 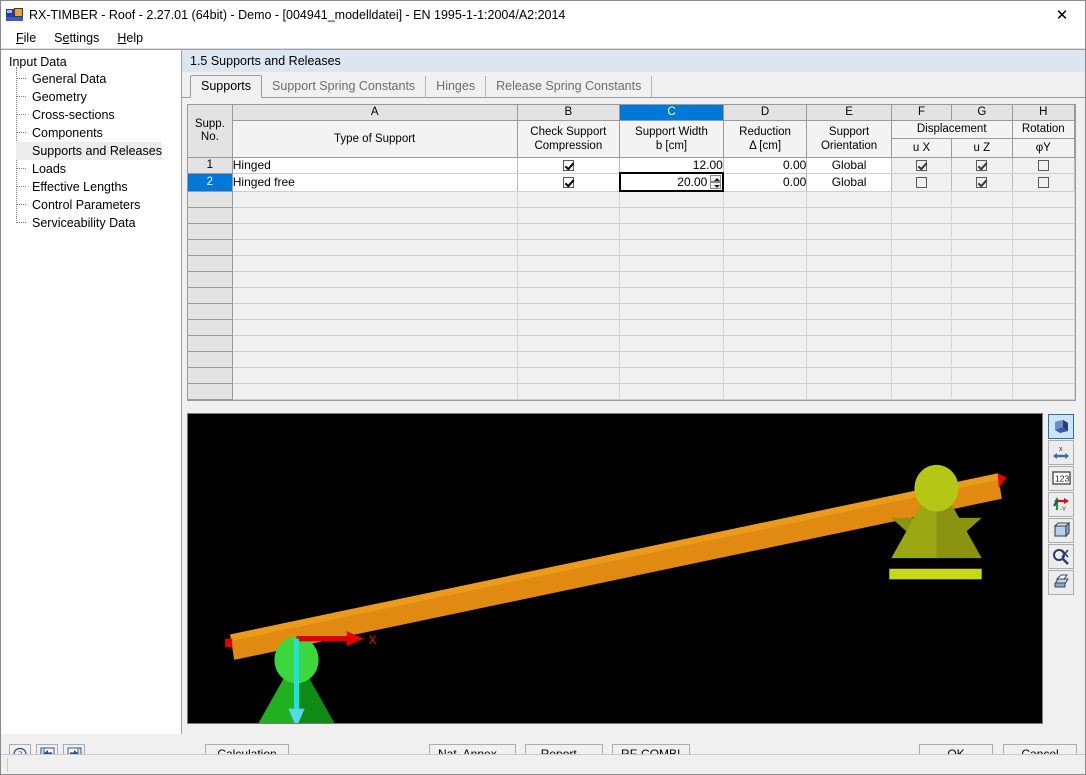 I want to click on close-icon: ✕, so click(x=1062, y=14).